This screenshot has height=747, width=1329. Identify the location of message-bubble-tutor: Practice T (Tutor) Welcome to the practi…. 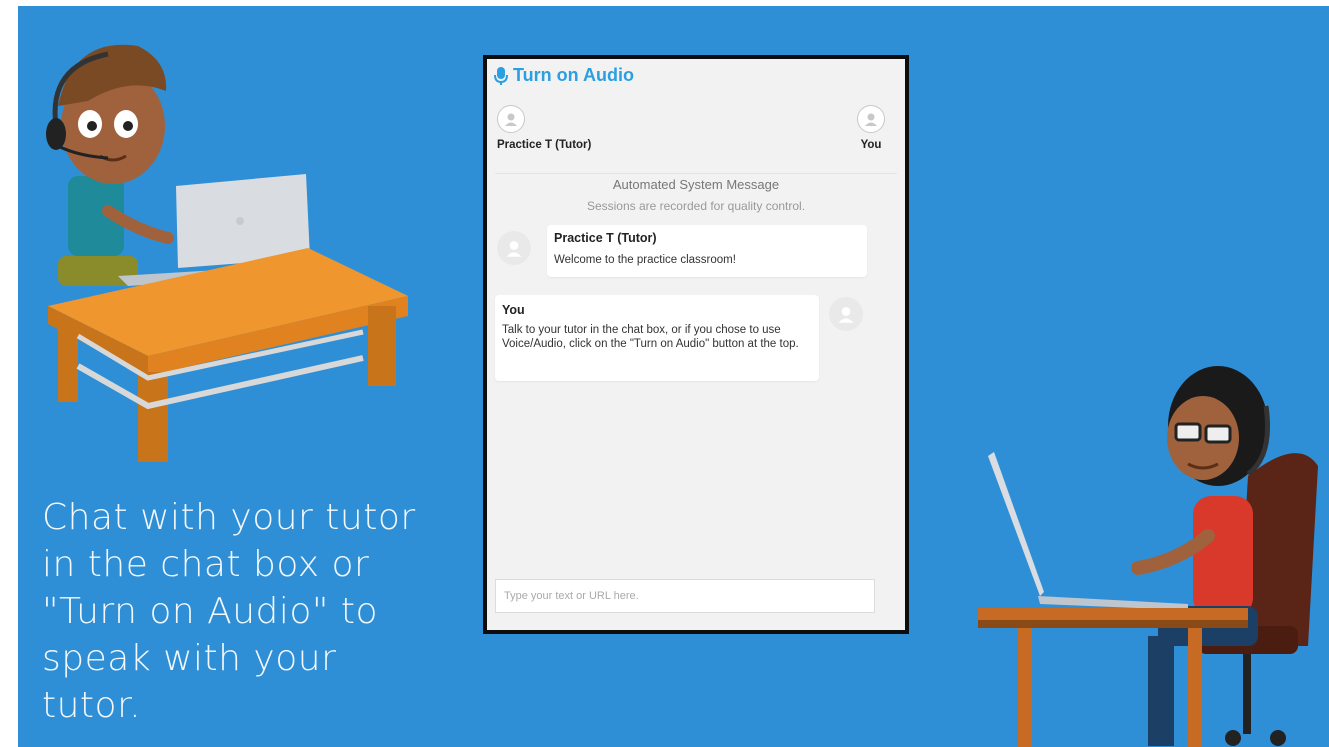
(707, 251).